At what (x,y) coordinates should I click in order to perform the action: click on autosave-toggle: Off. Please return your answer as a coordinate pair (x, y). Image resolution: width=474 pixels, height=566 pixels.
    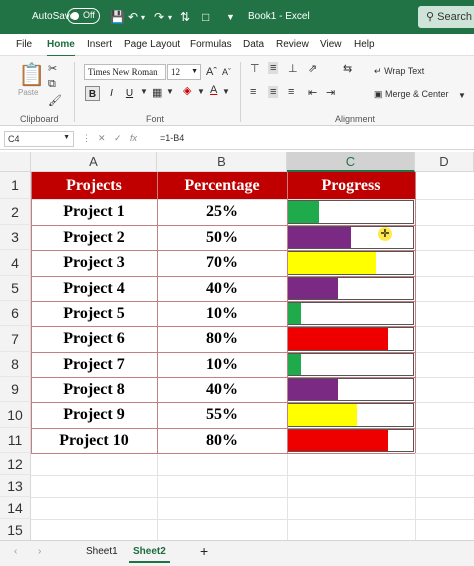
    Looking at the image, I should click on (83, 16).